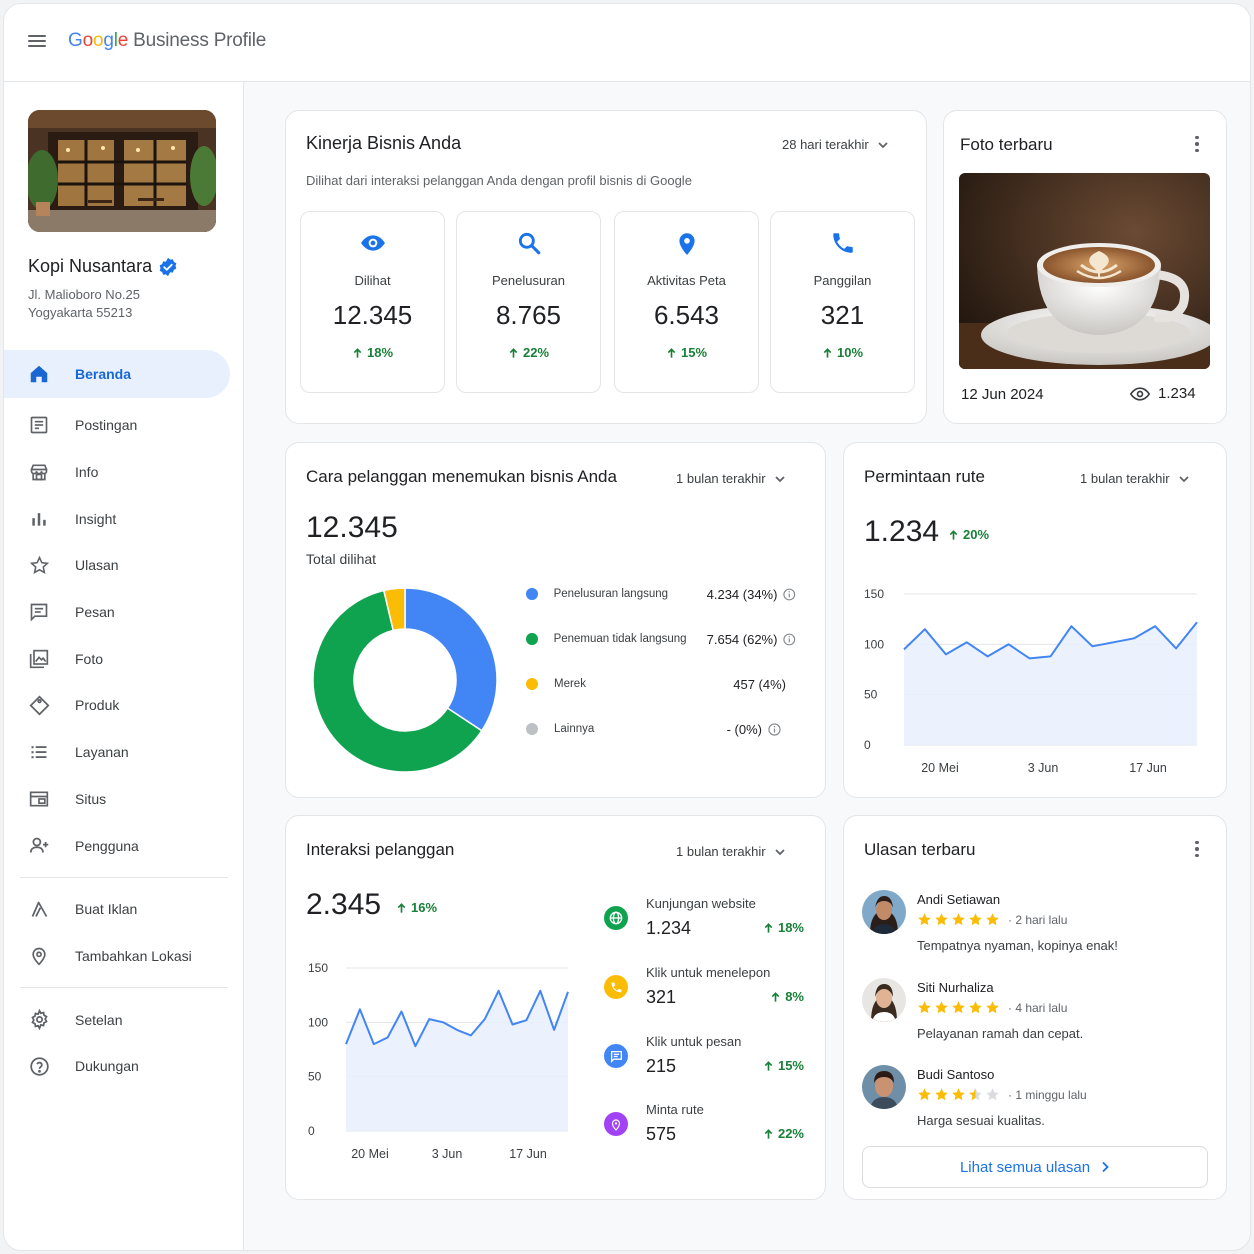  What do you see at coordinates (940, 768) in the screenshot?
I see `x-tick-label: 20 Mei` at bounding box center [940, 768].